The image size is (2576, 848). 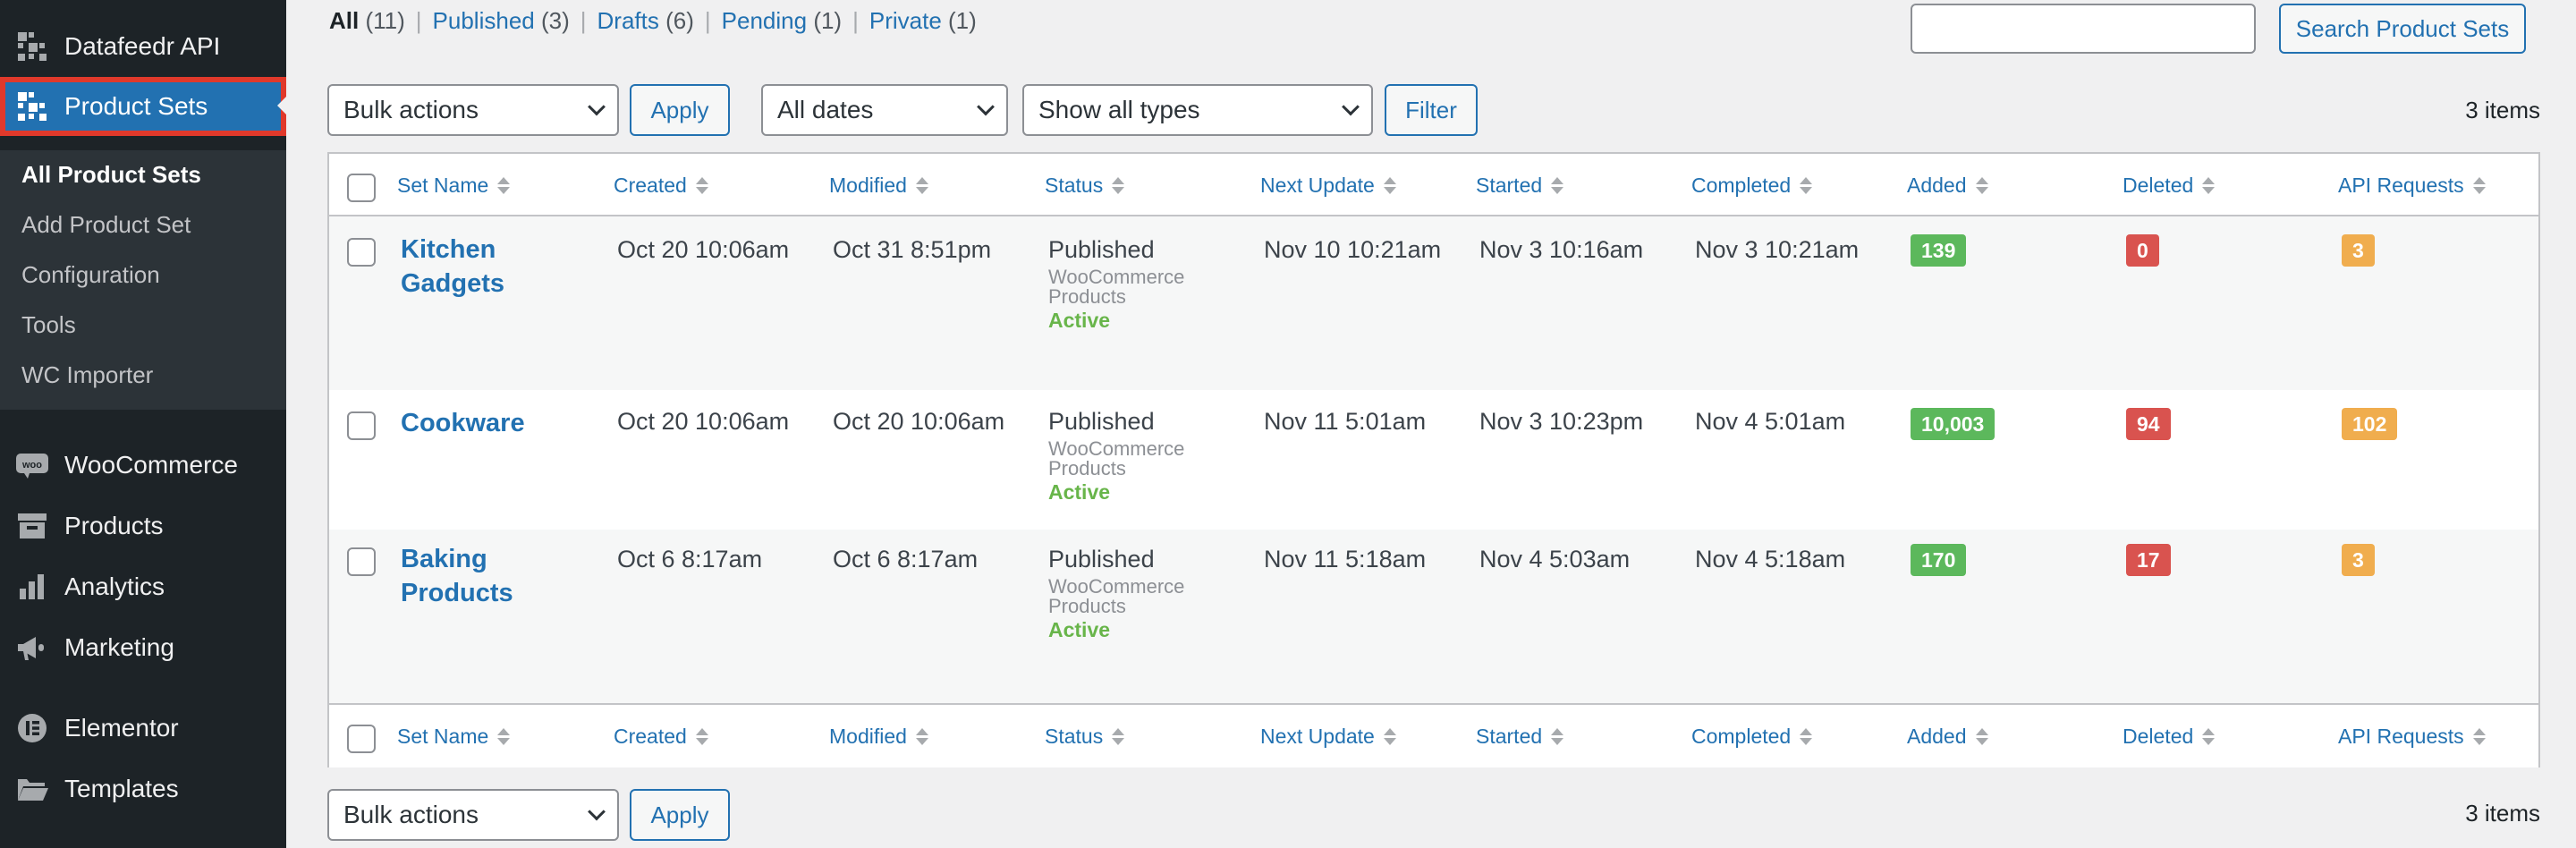 What do you see at coordinates (1431, 110) in the screenshot?
I see `filter-button: Filter` at bounding box center [1431, 110].